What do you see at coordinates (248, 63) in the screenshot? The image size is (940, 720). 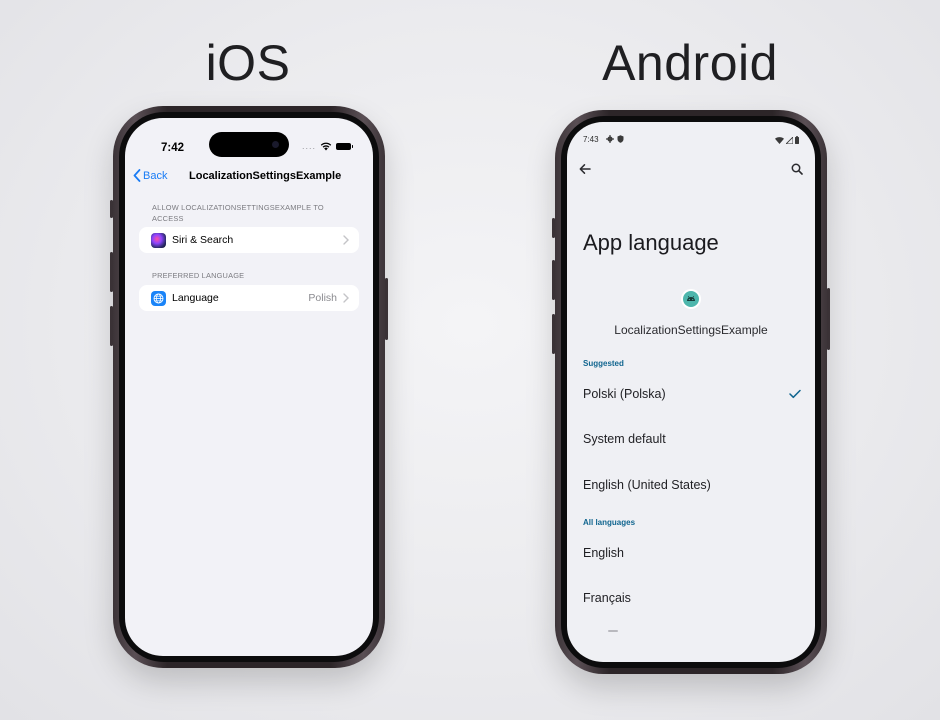 I see `ios-heading: iOS` at bounding box center [248, 63].